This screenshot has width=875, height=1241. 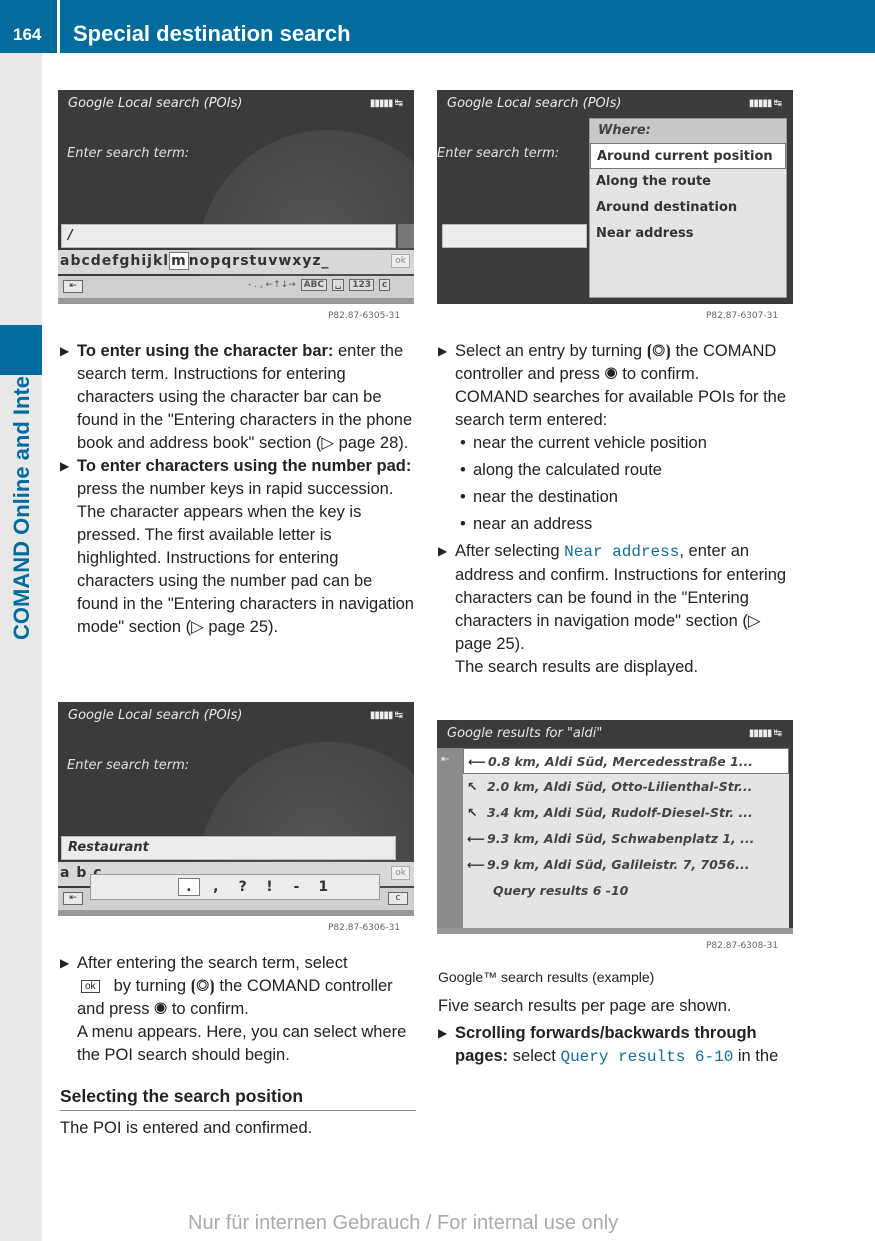 I want to click on figure-code: P82.87-6307-31, so click(x=742, y=316).